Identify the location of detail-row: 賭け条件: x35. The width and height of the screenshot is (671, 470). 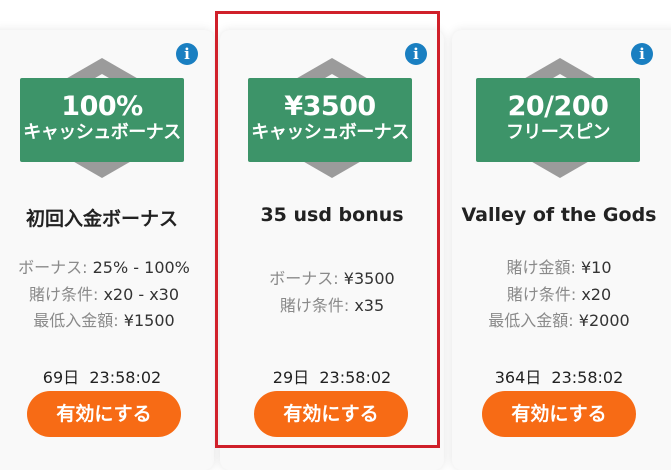
(332, 304).